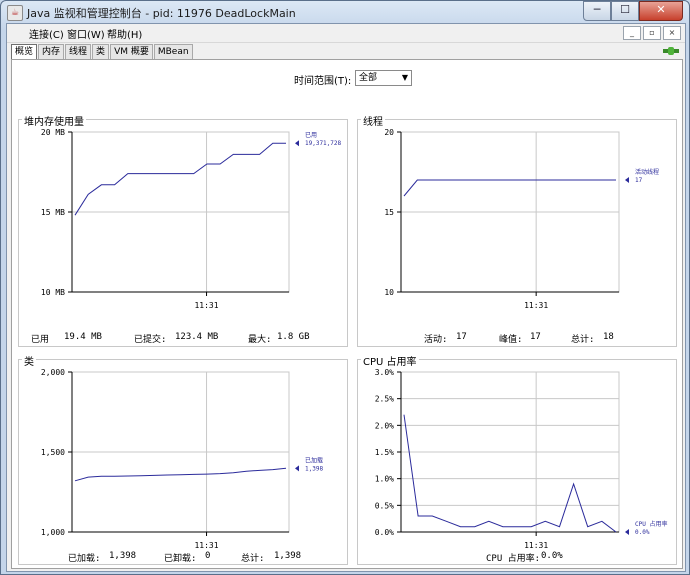 The height and width of the screenshot is (575, 690). What do you see at coordinates (383, 78) in the screenshot?
I see `time-range-select: 全部 ▼` at bounding box center [383, 78].